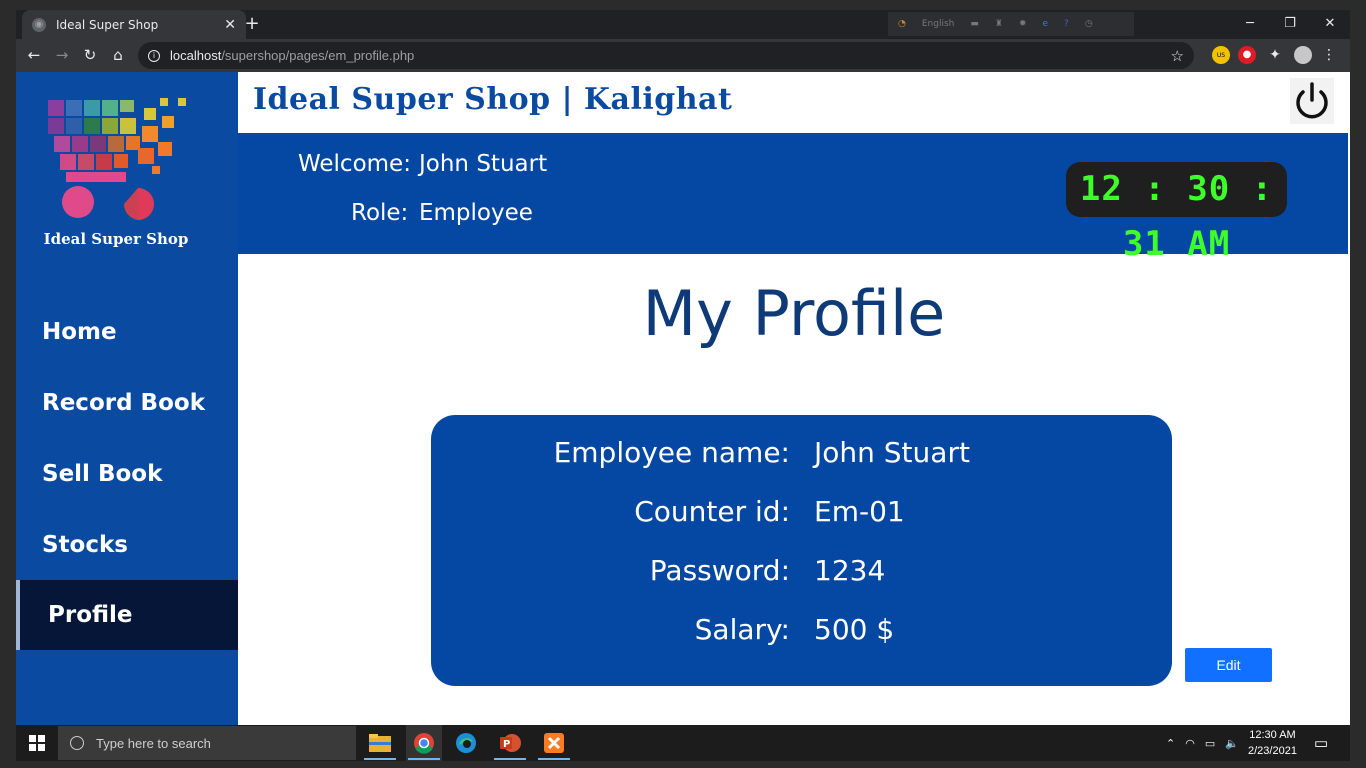 Image resolution: width=1366 pixels, height=768 pixels. Describe the element at coordinates (719, 570) in the screenshot. I see `profile-label: Password:` at that location.